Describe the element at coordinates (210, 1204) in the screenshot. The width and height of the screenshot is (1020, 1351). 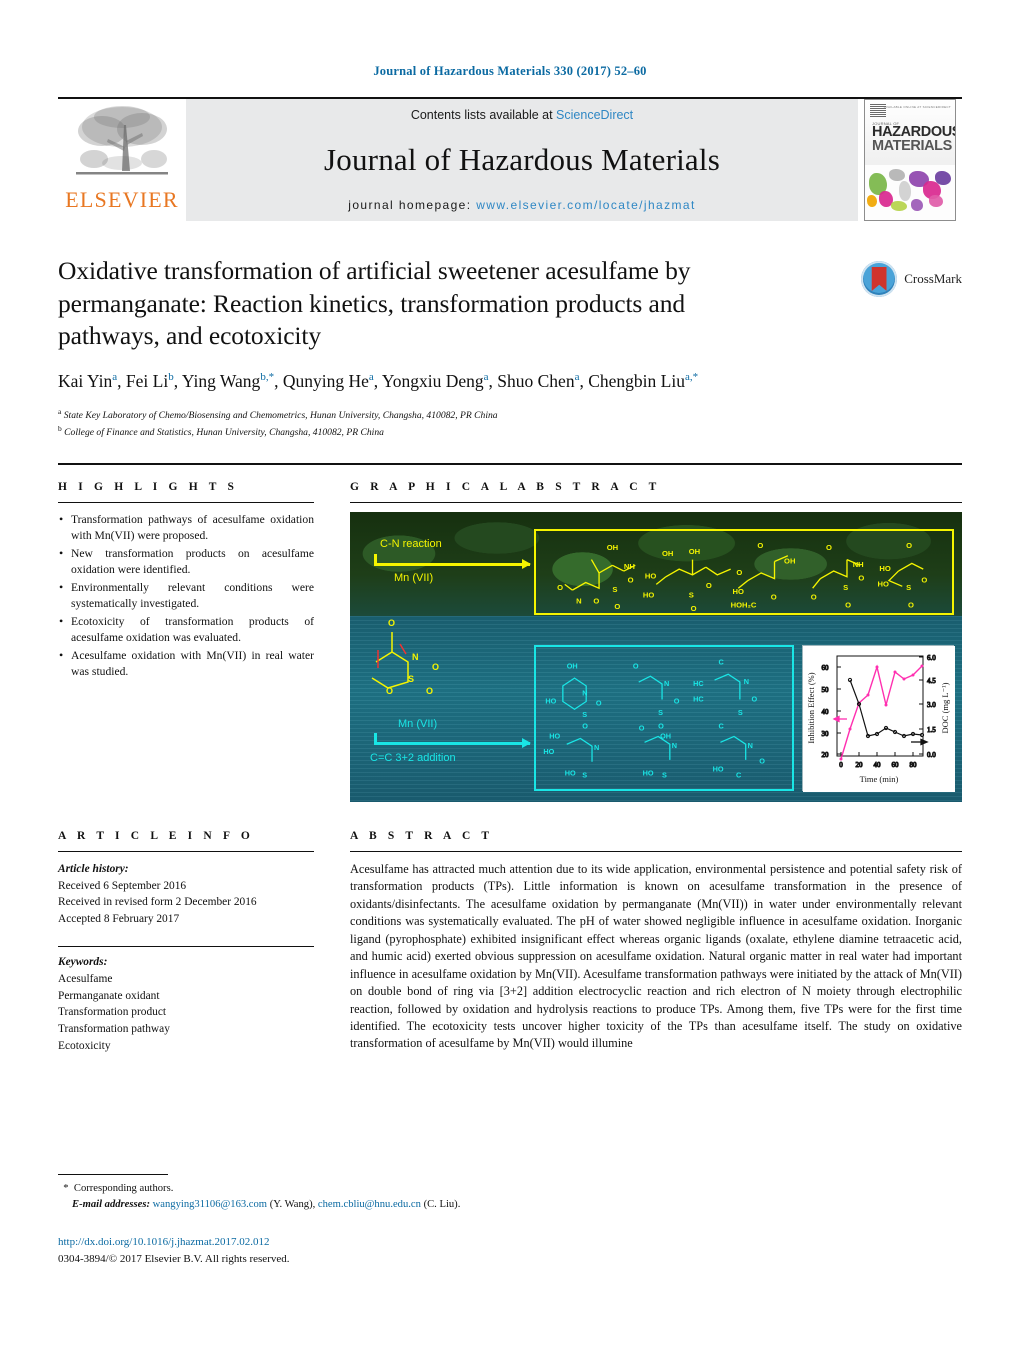
I see `email-link-1: wangying31106@163.com` at that location.